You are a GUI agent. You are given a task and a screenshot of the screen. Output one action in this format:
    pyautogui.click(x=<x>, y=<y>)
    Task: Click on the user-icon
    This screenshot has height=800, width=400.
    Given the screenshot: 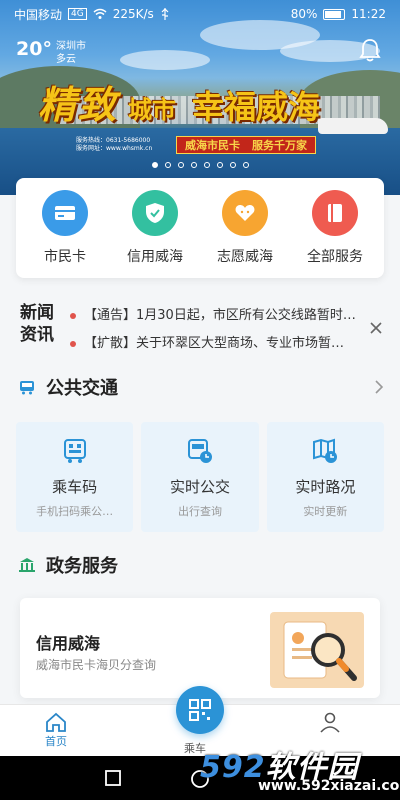 What is the action you would take?
    pyautogui.click(x=330, y=722)
    